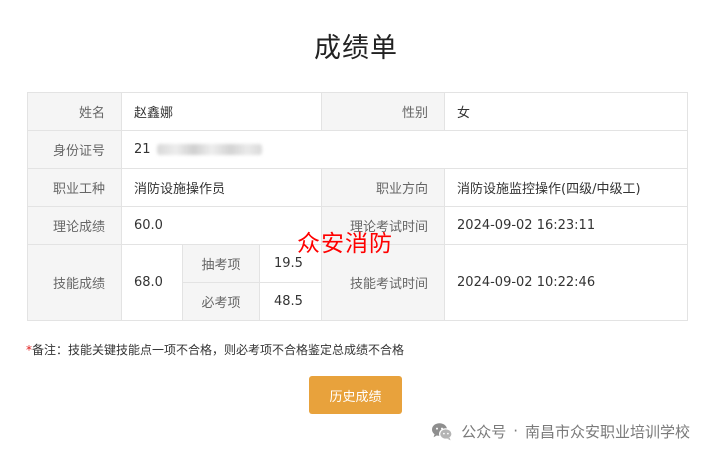 Image resolution: width=712 pixels, height=458 pixels. Describe the element at coordinates (290, 301) in the screenshot. I see `required-item-value: 48.5` at that location.